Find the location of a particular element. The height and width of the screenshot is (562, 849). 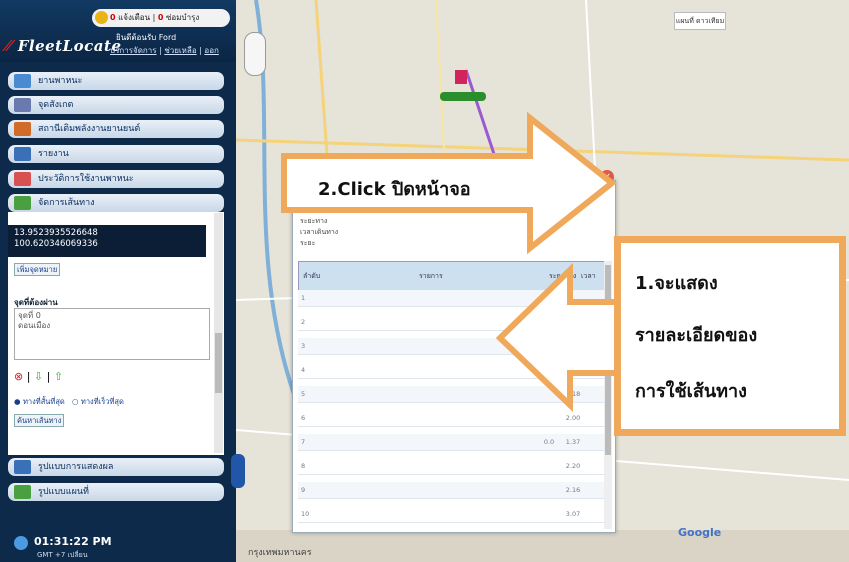

longitude: 100.620346069336 is located at coordinates (56, 244).